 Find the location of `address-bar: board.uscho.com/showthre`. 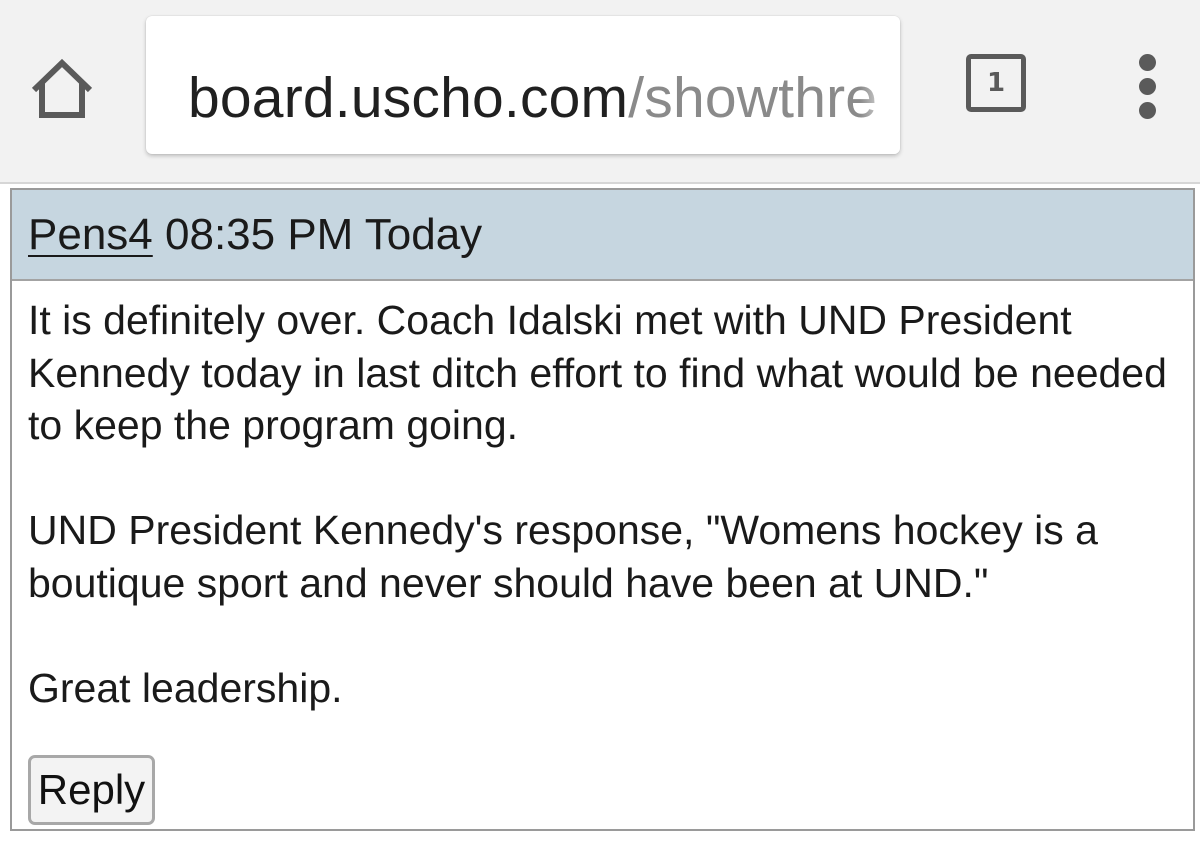

address-bar: board.uscho.com/showthre is located at coordinates (523, 85).